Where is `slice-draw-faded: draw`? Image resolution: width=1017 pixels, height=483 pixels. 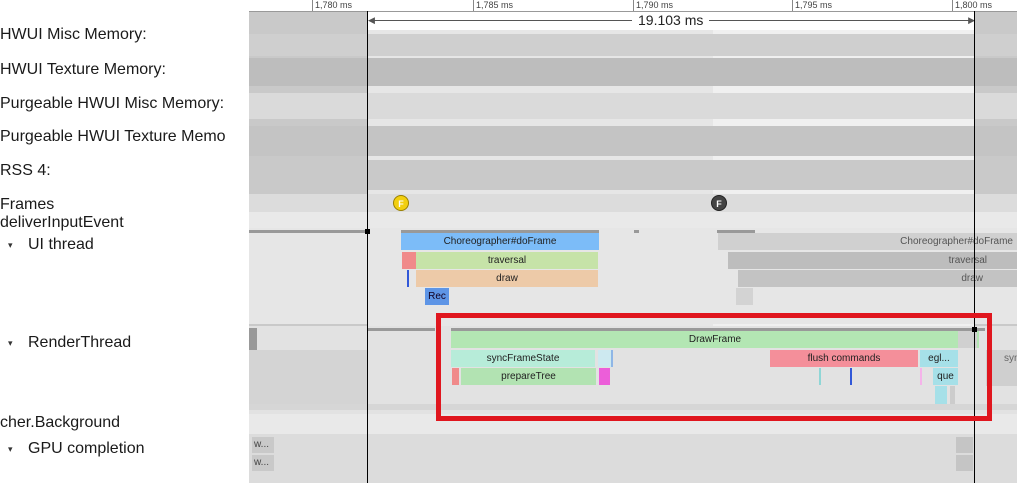 slice-draw-faded: draw is located at coordinates (877, 278).